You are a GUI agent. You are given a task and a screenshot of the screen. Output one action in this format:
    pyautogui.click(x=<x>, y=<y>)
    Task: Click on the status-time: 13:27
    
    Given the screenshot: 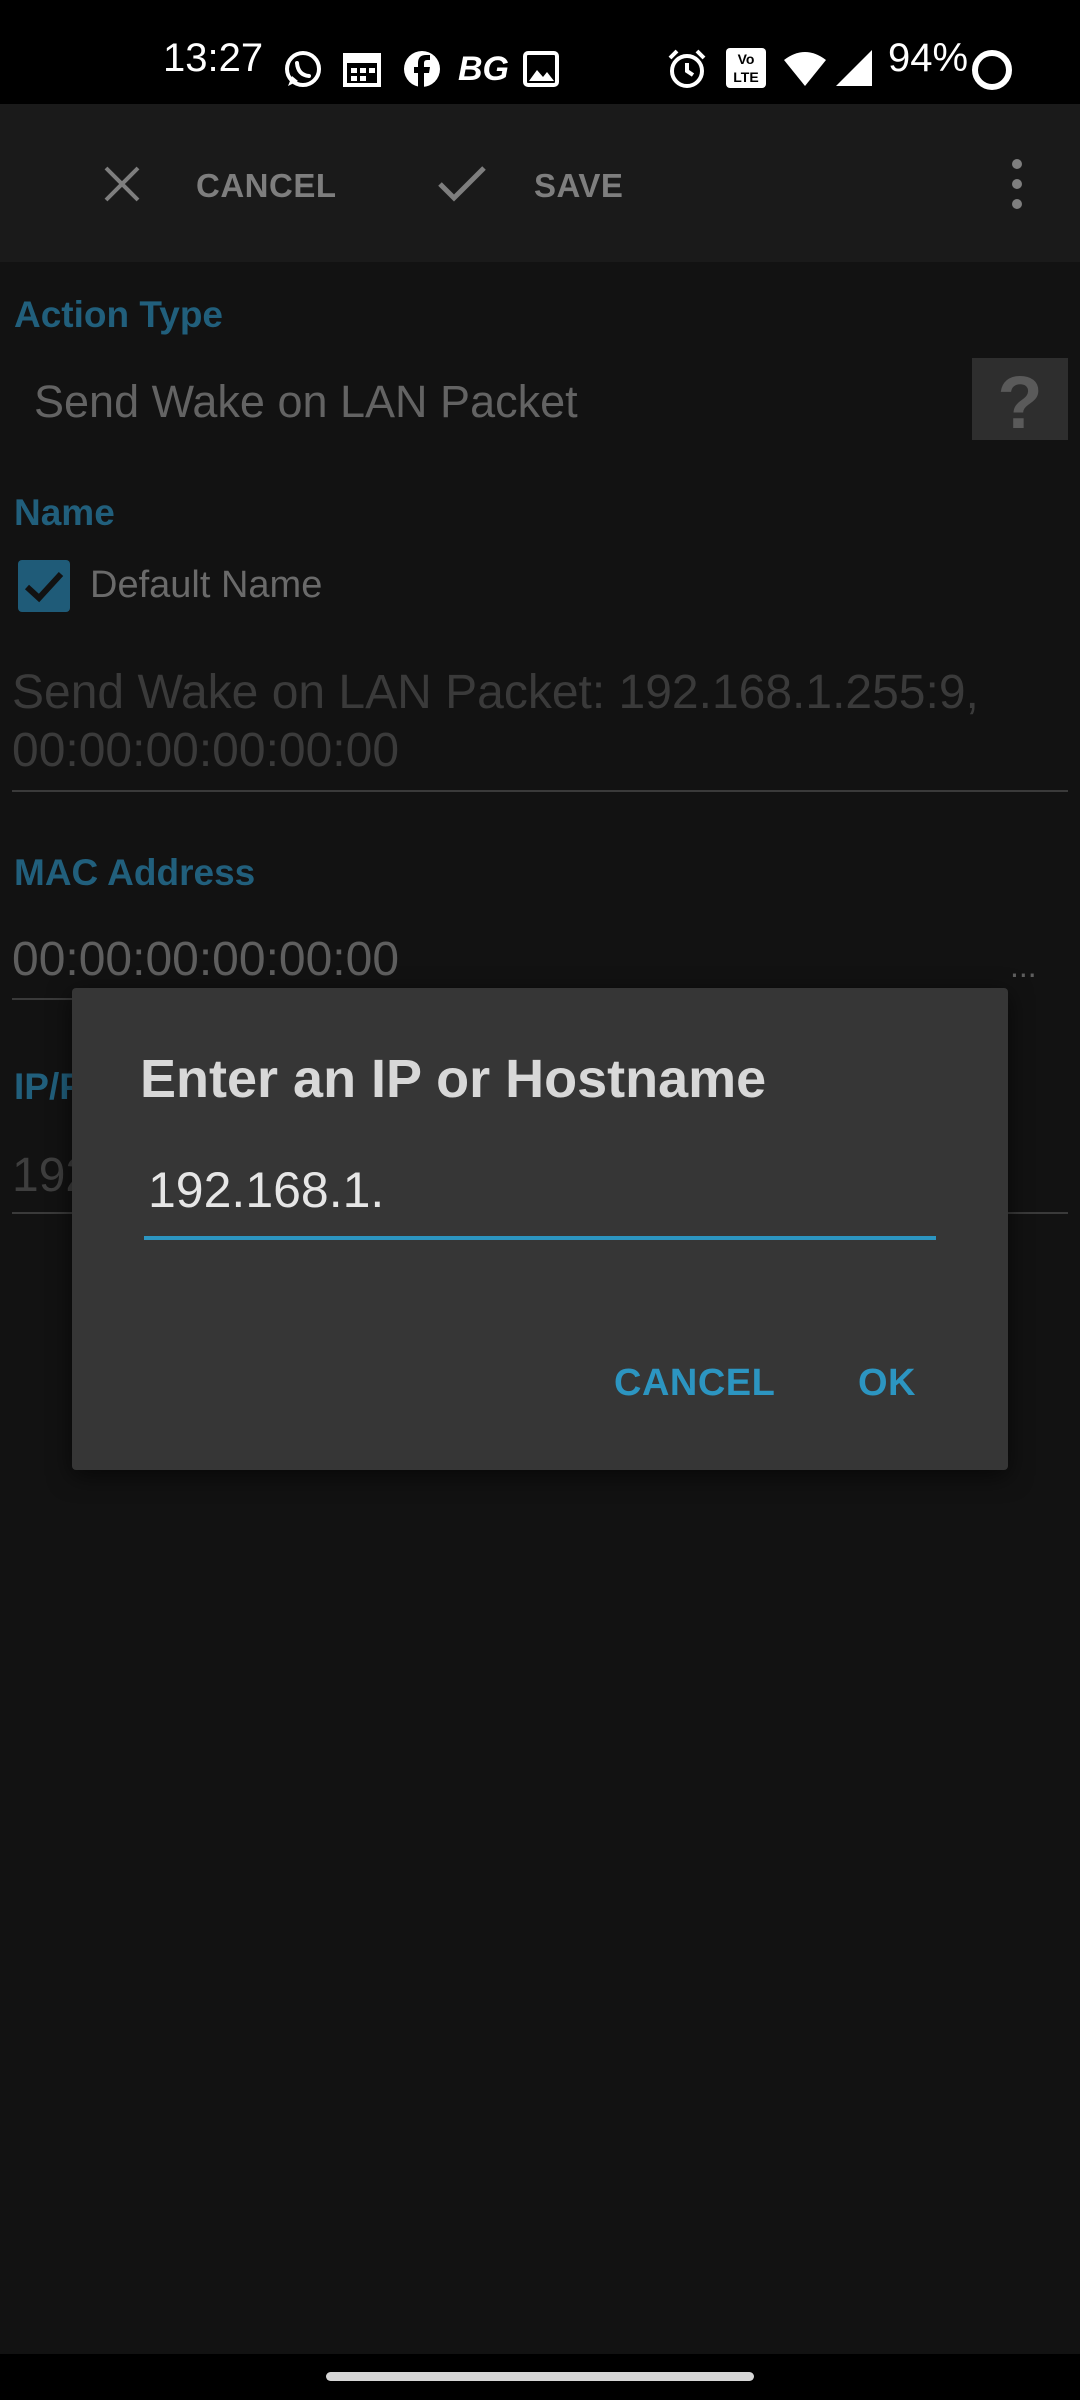 What is the action you would take?
    pyautogui.click(x=213, y=58)
    